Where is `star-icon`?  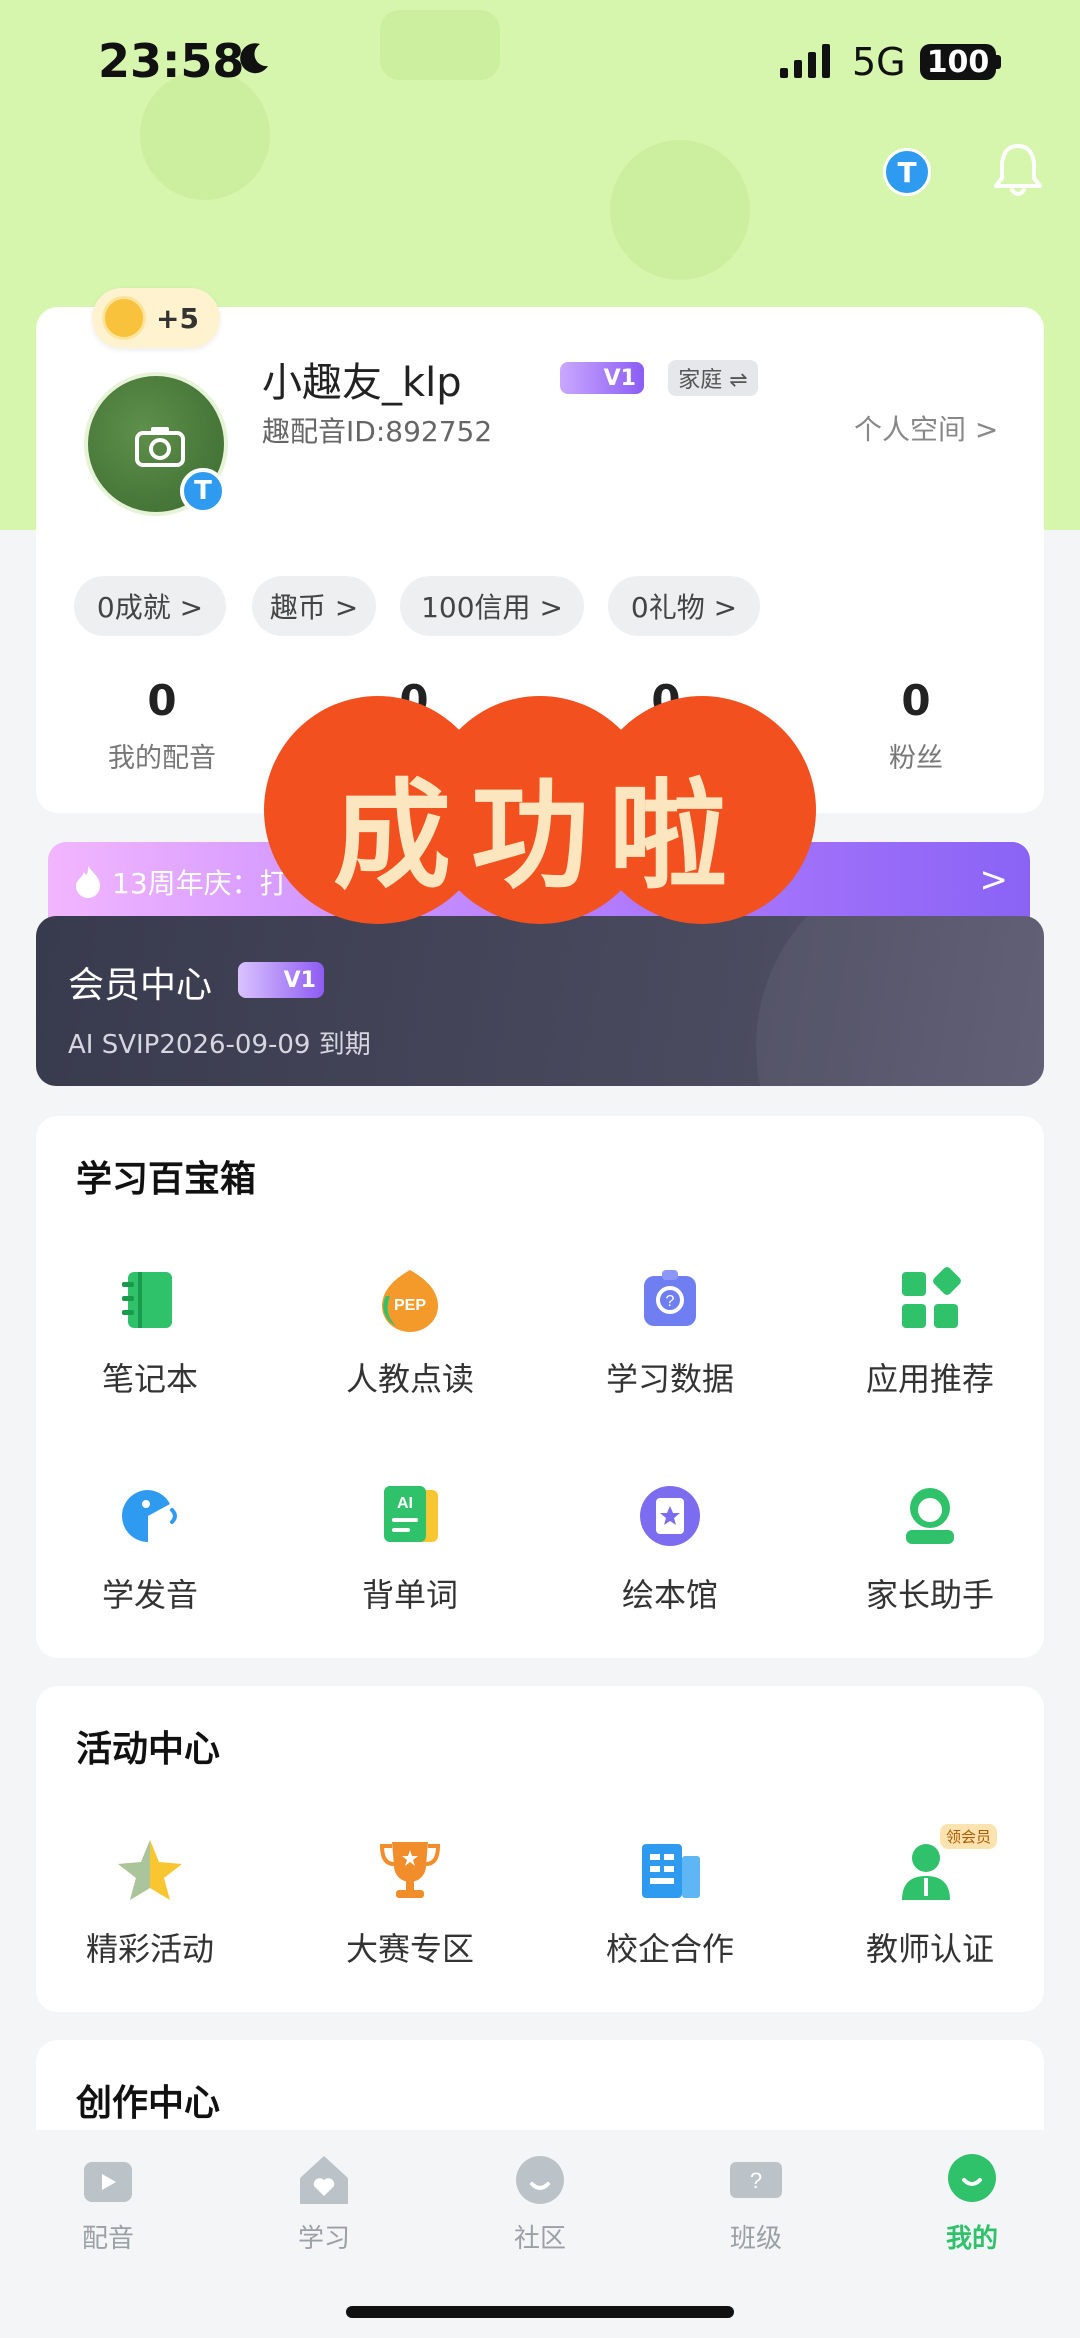 star-icon is located at coordinates (150, 1870).